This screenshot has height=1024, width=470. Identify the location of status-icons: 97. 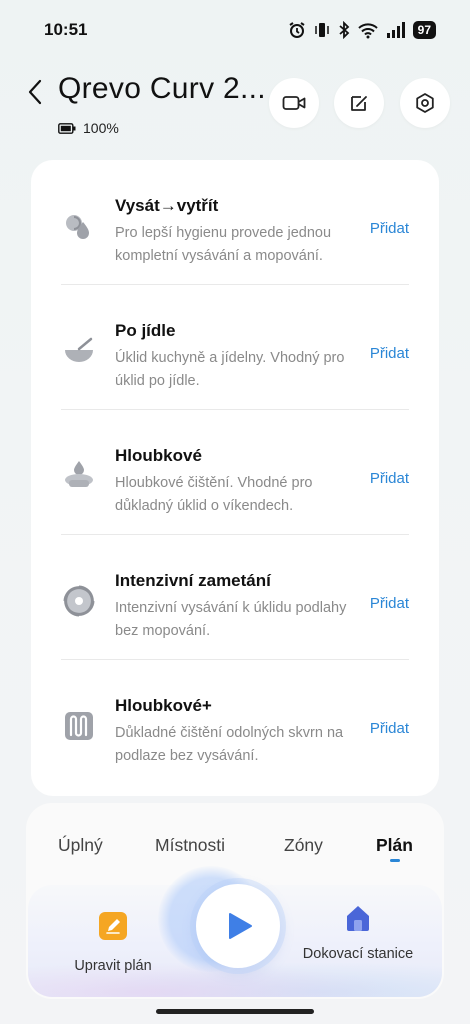
(362, 30).